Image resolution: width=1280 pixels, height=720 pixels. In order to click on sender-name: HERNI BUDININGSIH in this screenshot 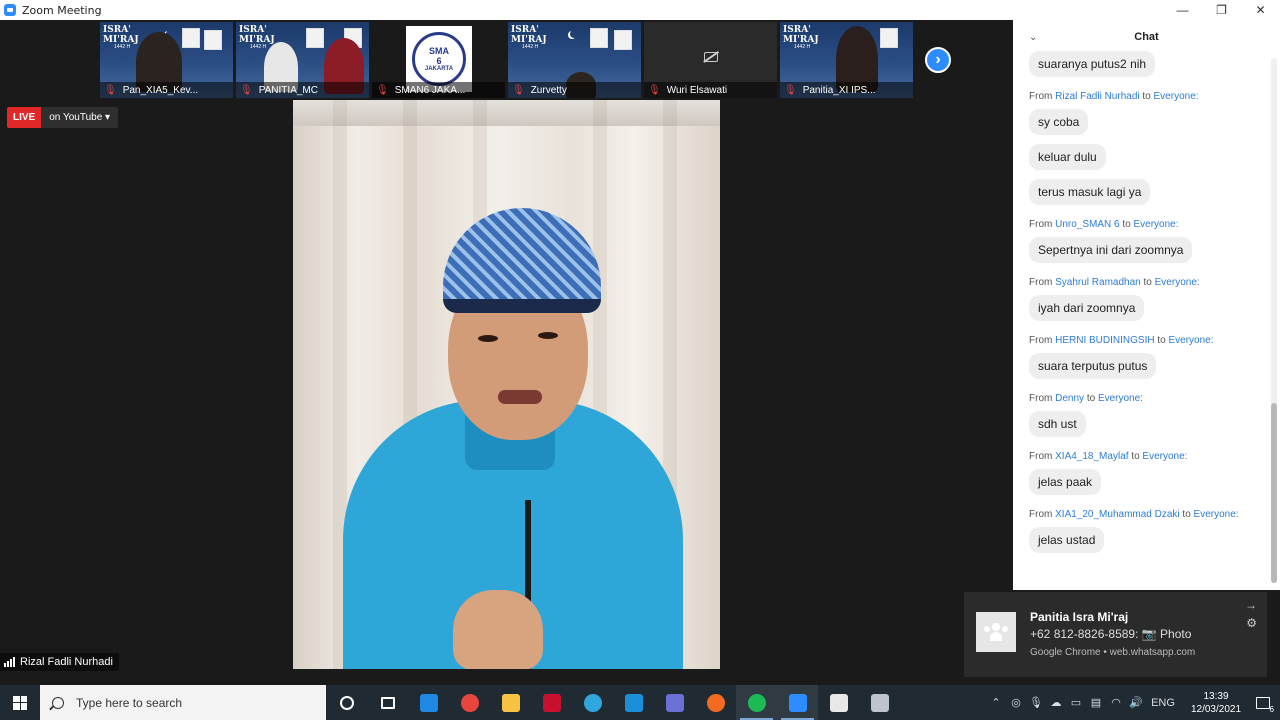, I will do `click(1104, 340)`.